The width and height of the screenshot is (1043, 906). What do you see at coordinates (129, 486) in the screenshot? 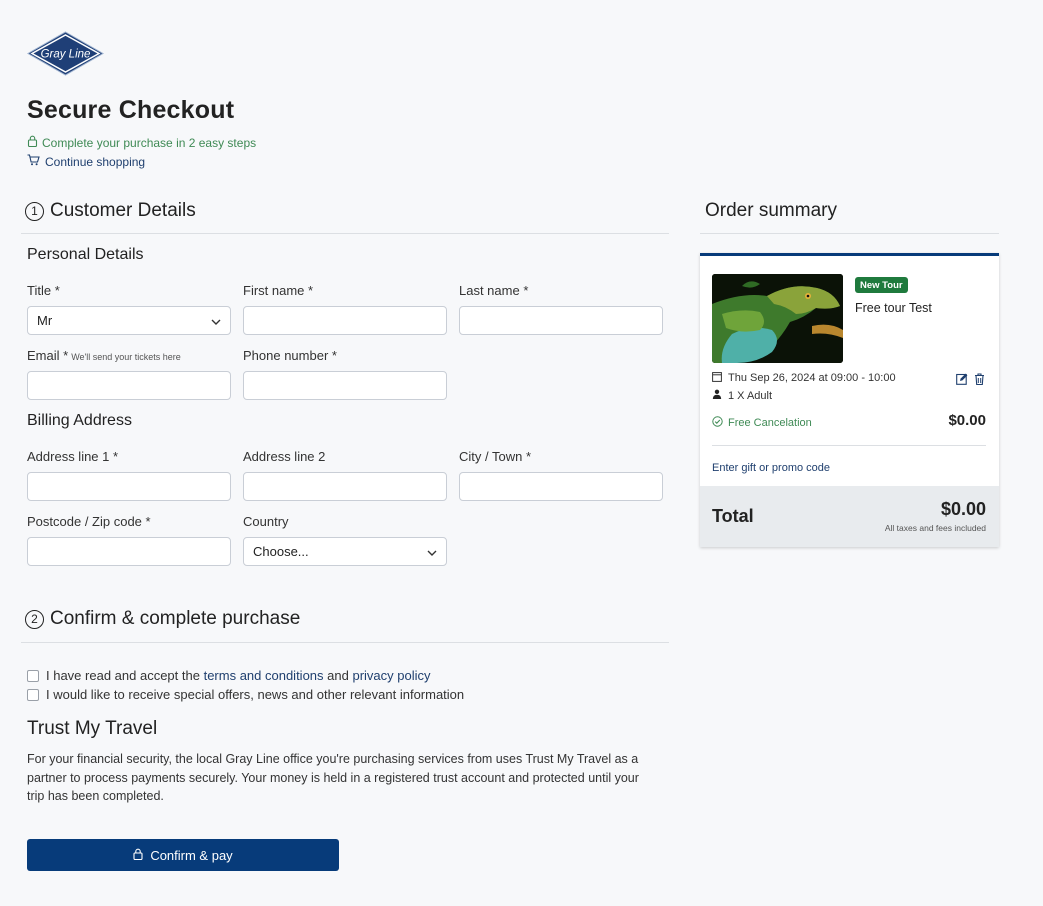
I see `address1-input` at bounding box center [129, 486].